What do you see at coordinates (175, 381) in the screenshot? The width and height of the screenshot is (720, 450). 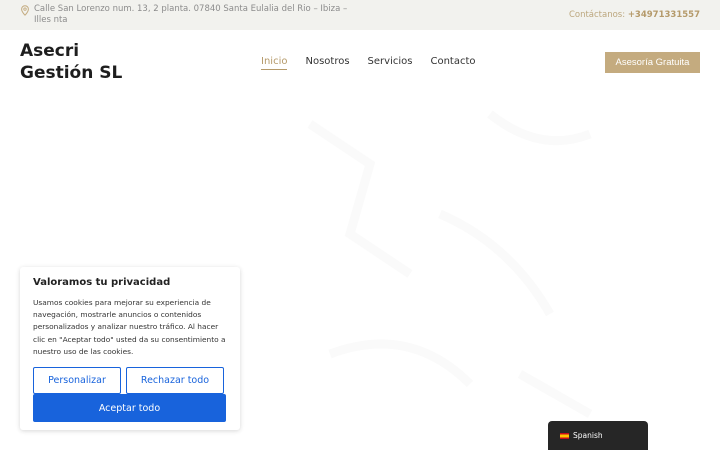 I see `reject-all-cookies-button: Rechazar todo` at bounding box center [175, 381].